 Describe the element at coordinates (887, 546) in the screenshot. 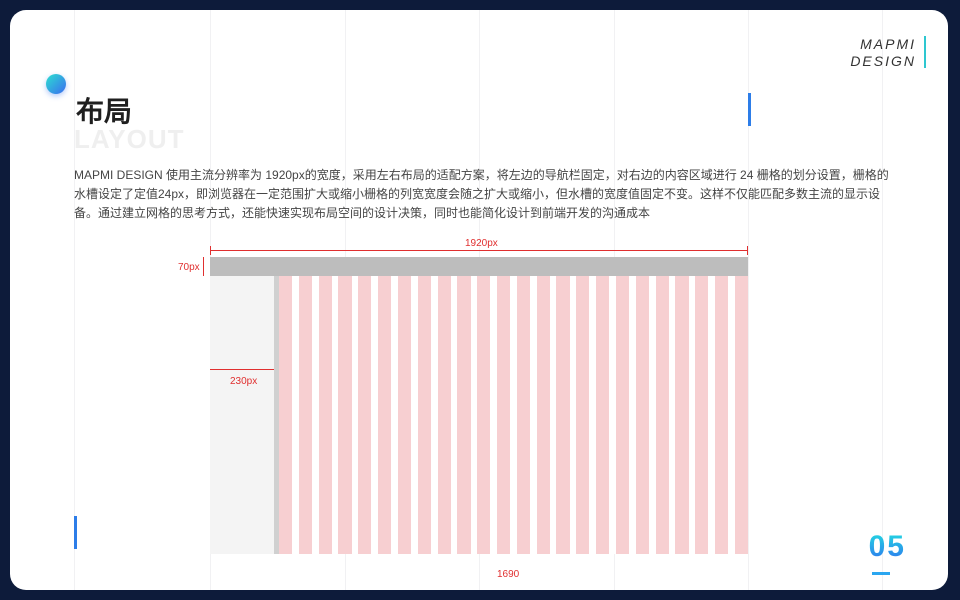

I see `page-number: 05` at that location.